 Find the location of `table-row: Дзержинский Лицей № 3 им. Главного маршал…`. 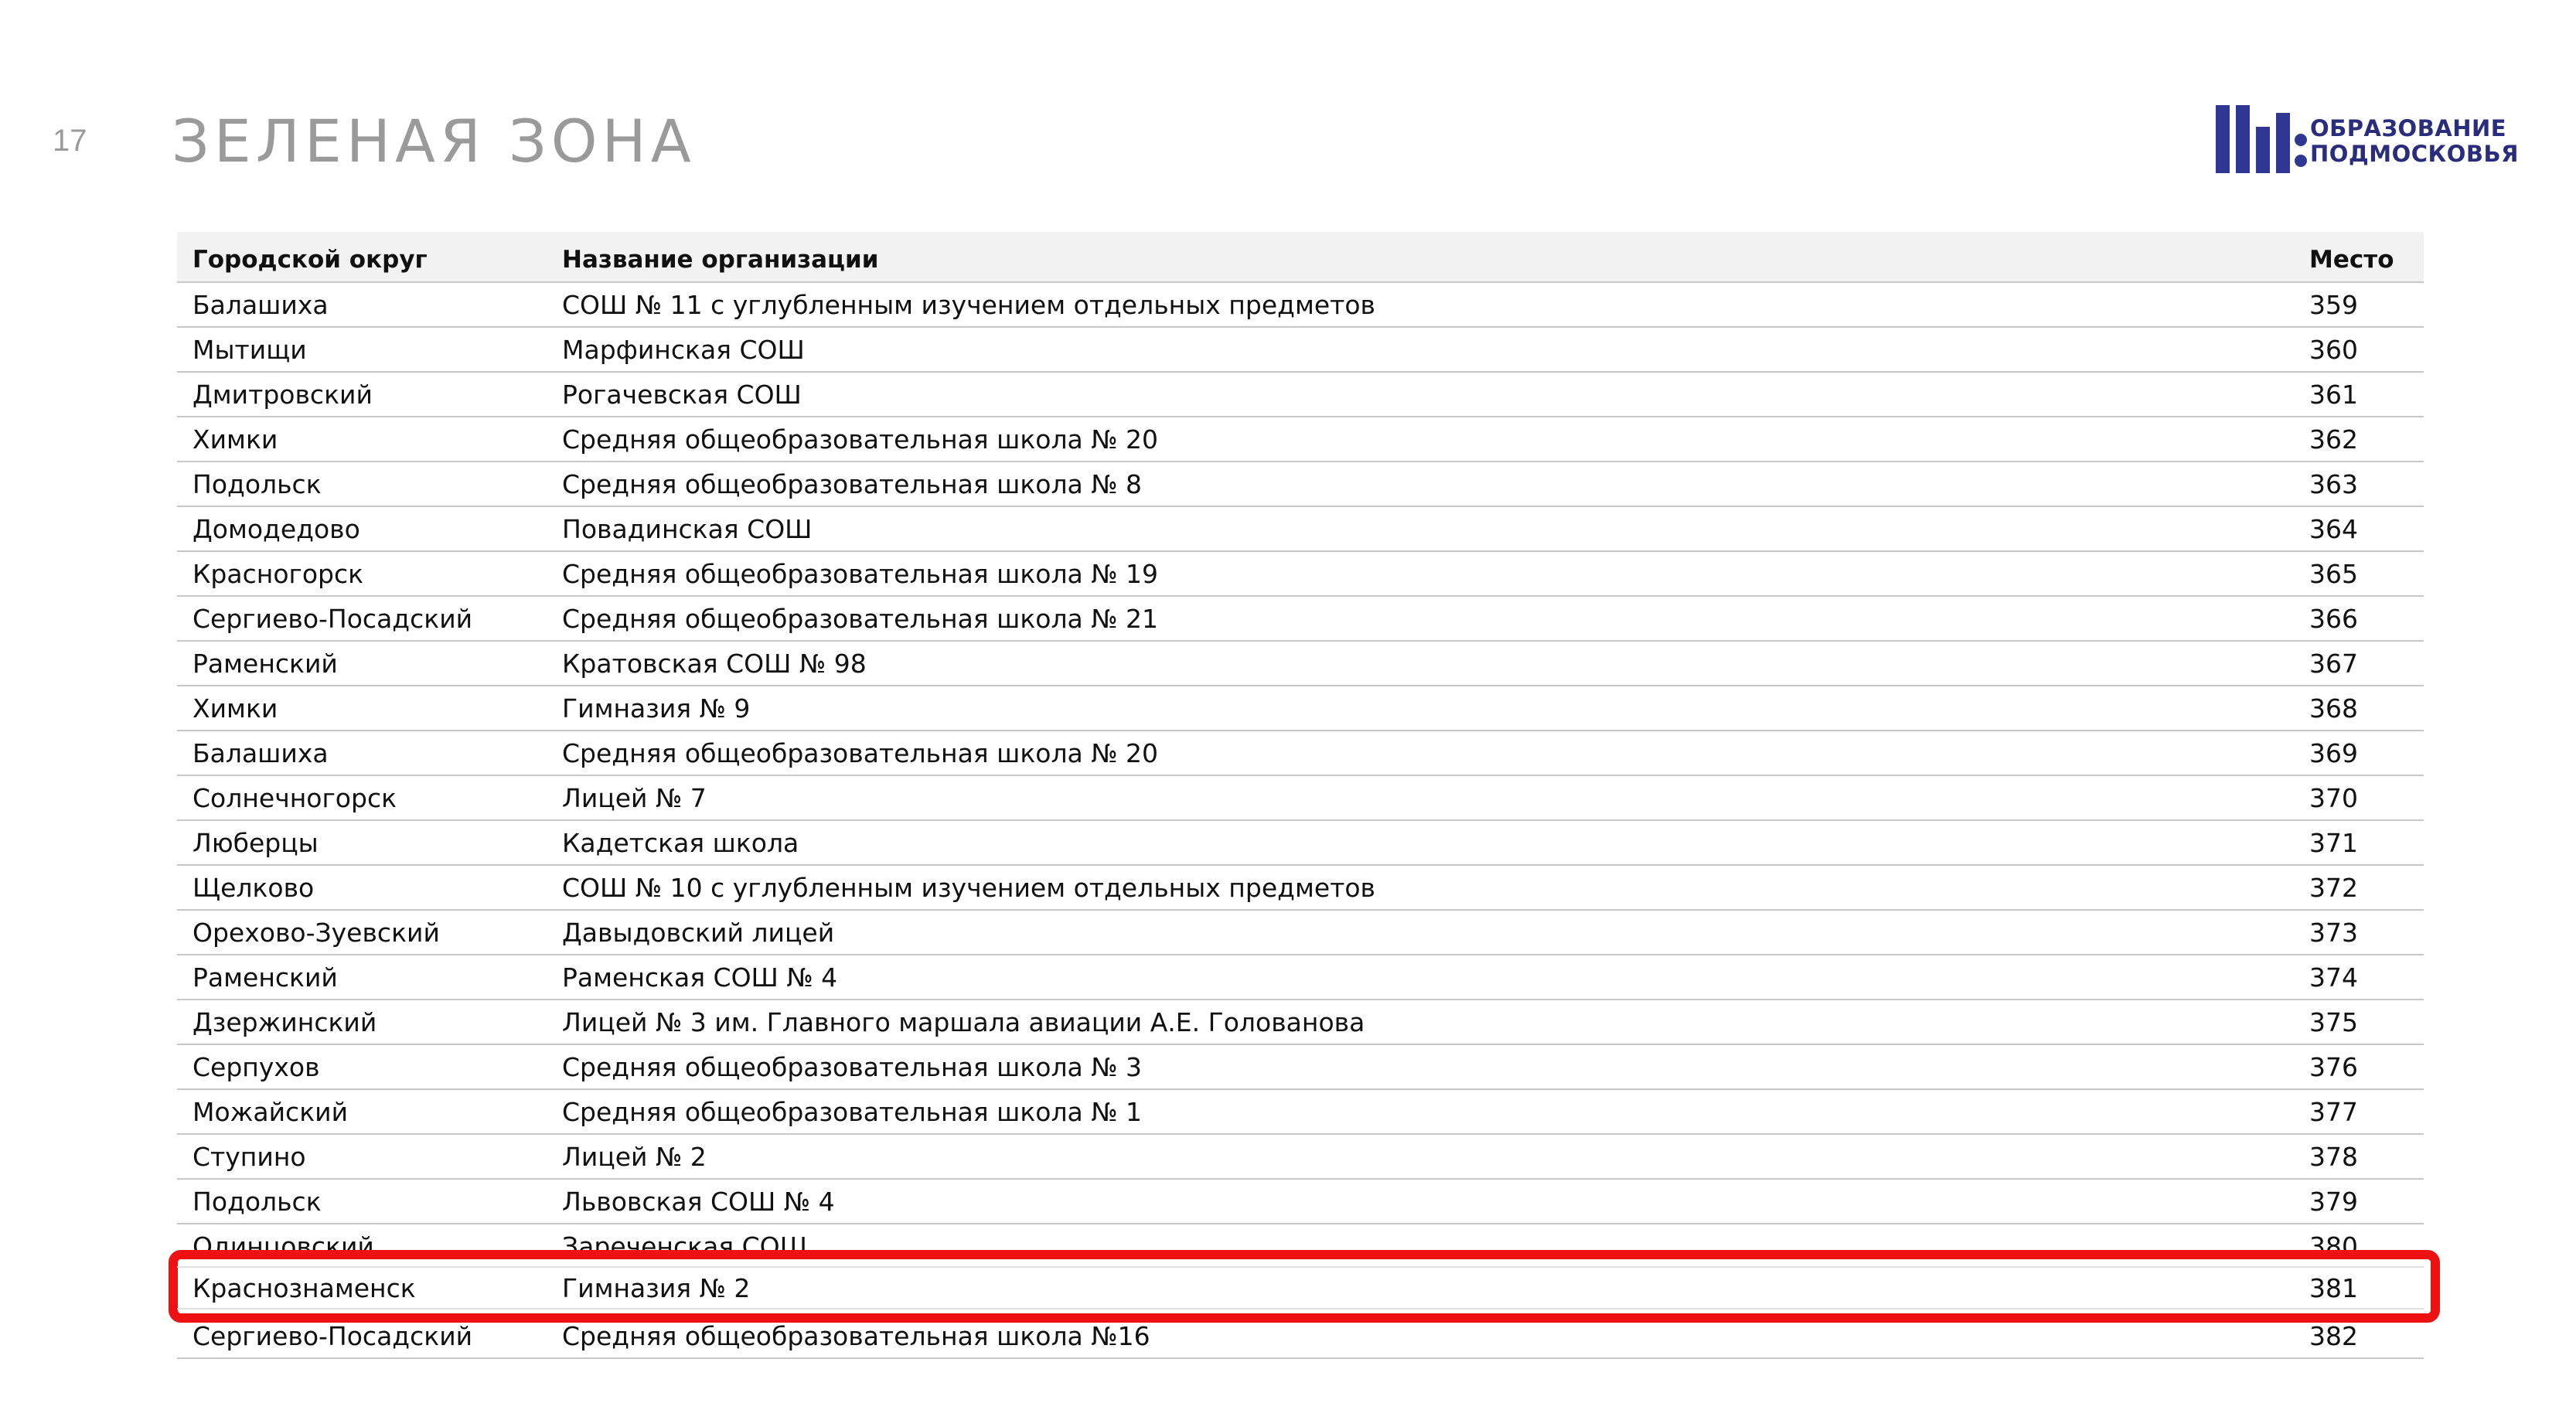

table-row: Дзержинский Лицей № 3 им. Главного маршал… is located at coordinates (1300, 1023).